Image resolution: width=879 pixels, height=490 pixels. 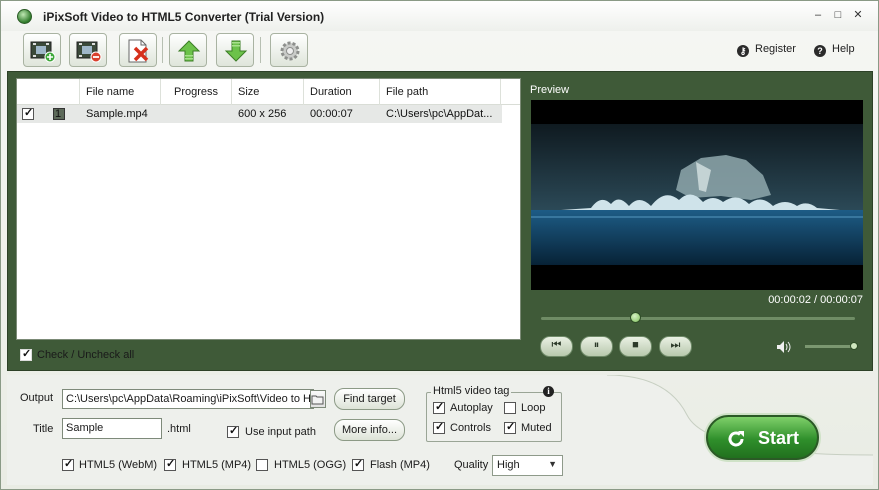 I want to click on video-frame-image, so click(x=697, y=195).